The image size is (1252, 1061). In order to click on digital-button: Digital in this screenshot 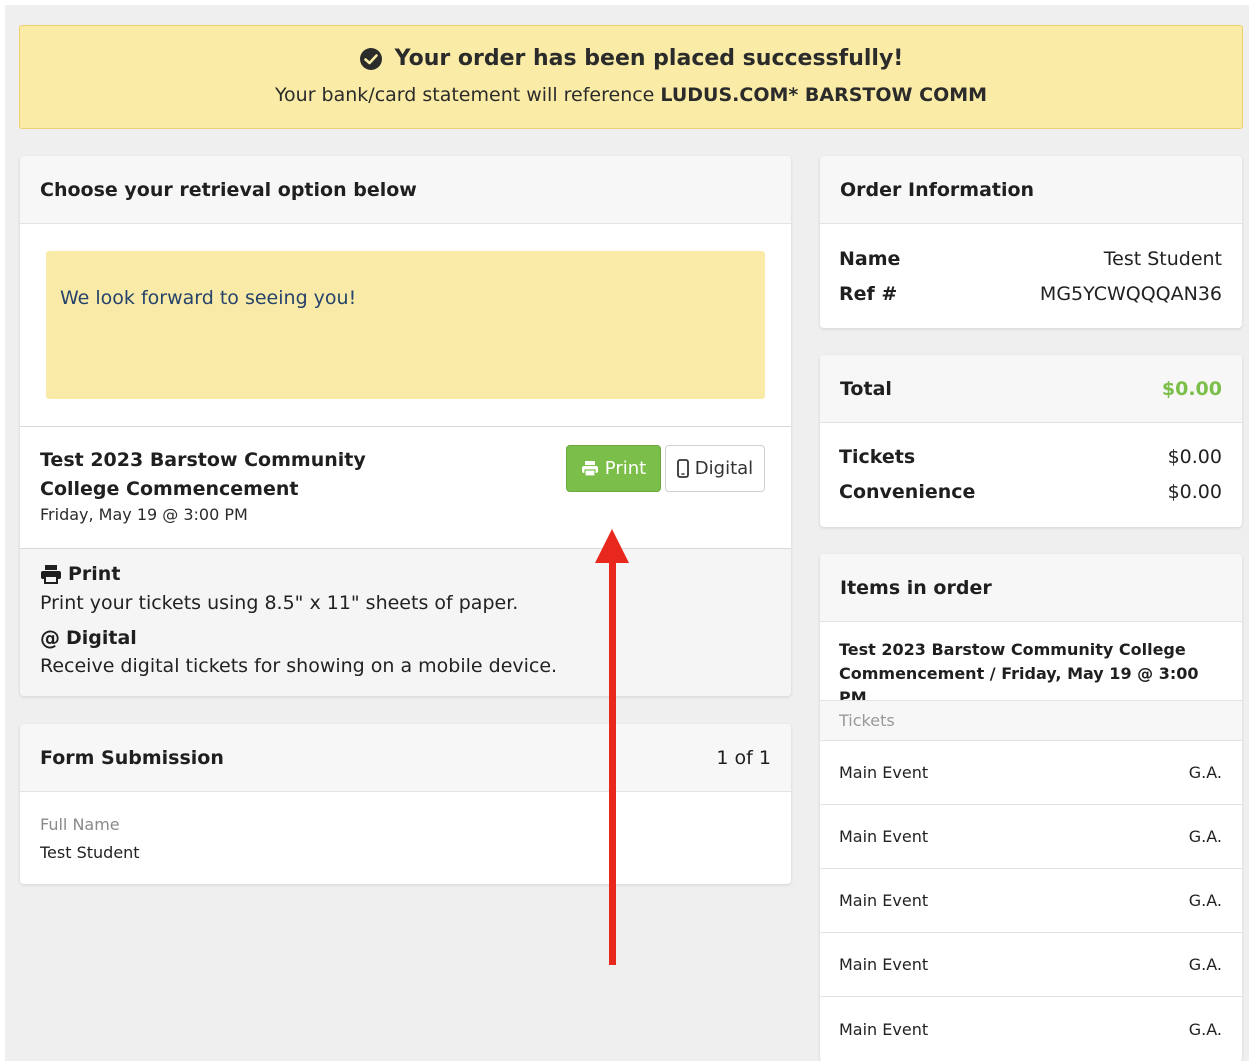, I will do `click(715, 468)`.